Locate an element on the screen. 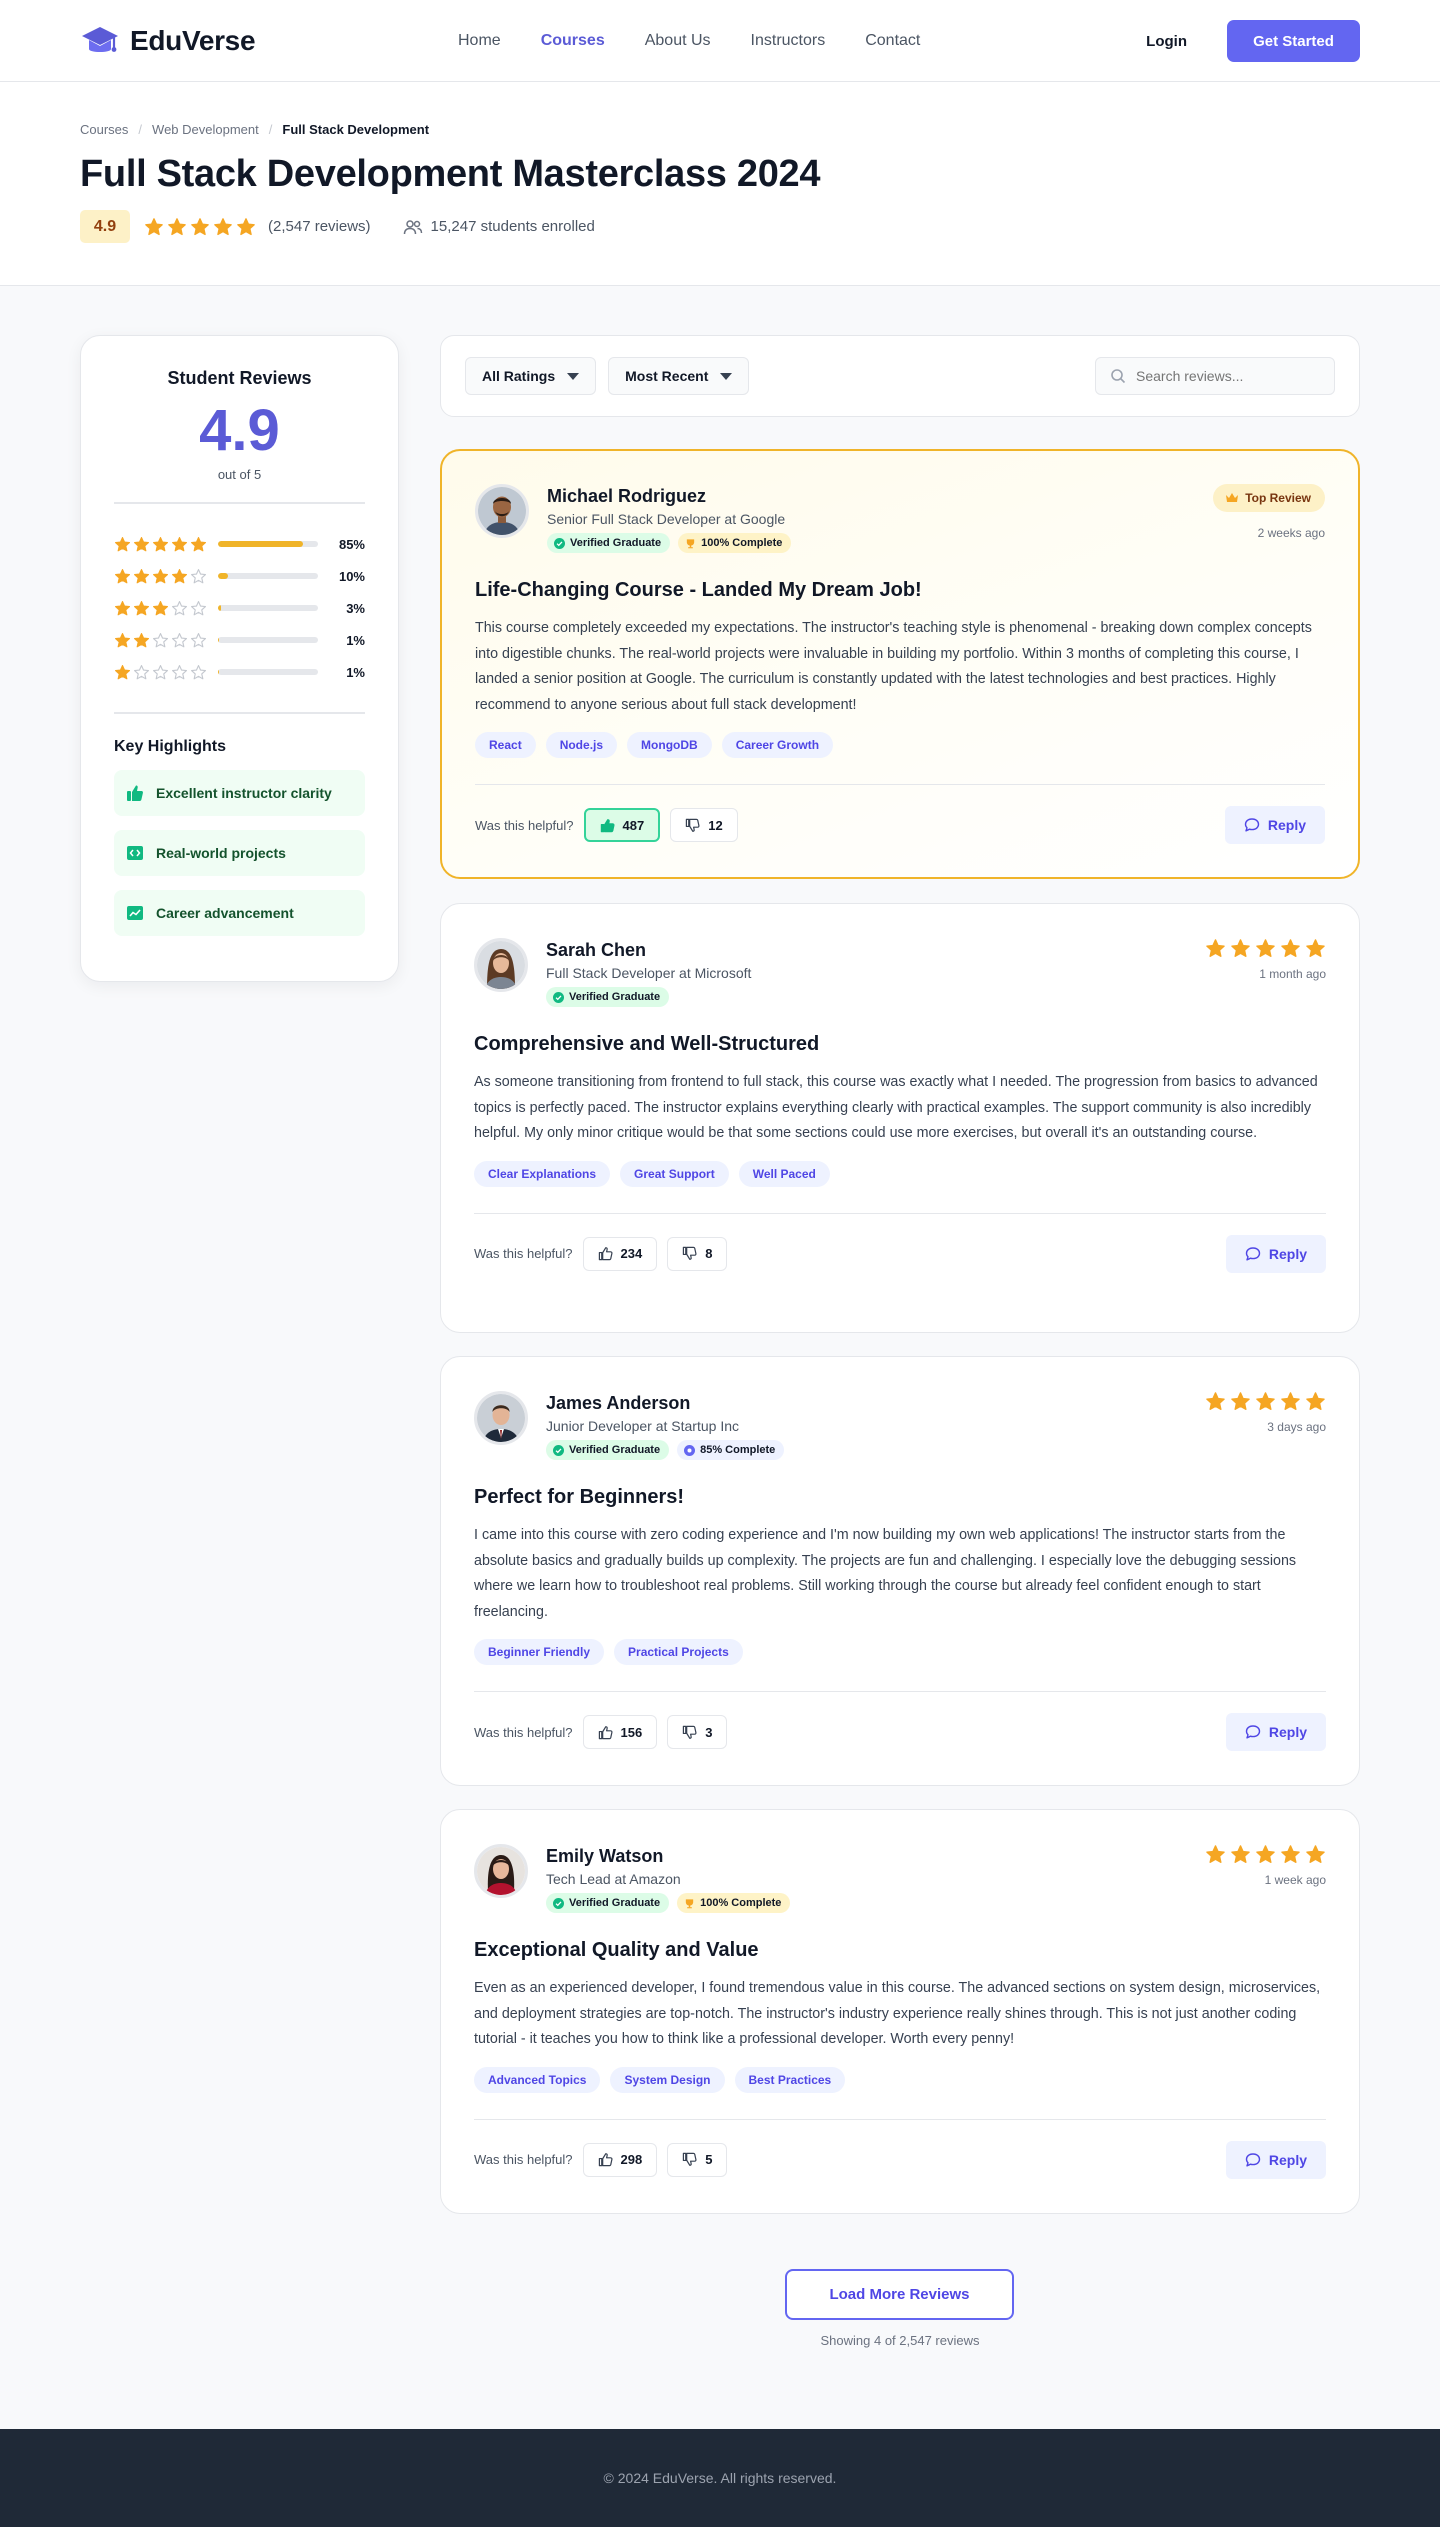  progress-icon is located at coordinates (690, 1450).